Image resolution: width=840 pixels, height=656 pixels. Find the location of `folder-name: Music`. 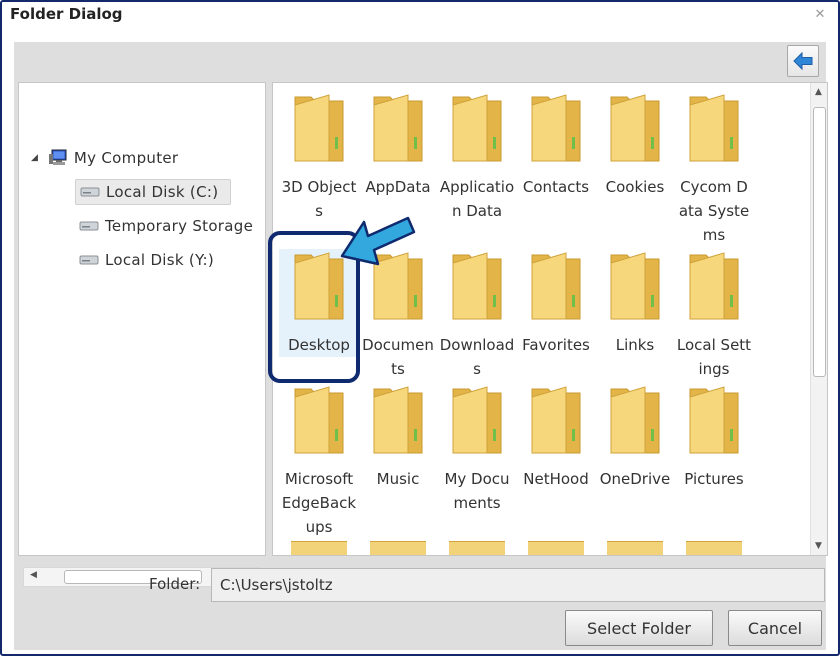

folder-name: Music is located at coordinates (398, 479).